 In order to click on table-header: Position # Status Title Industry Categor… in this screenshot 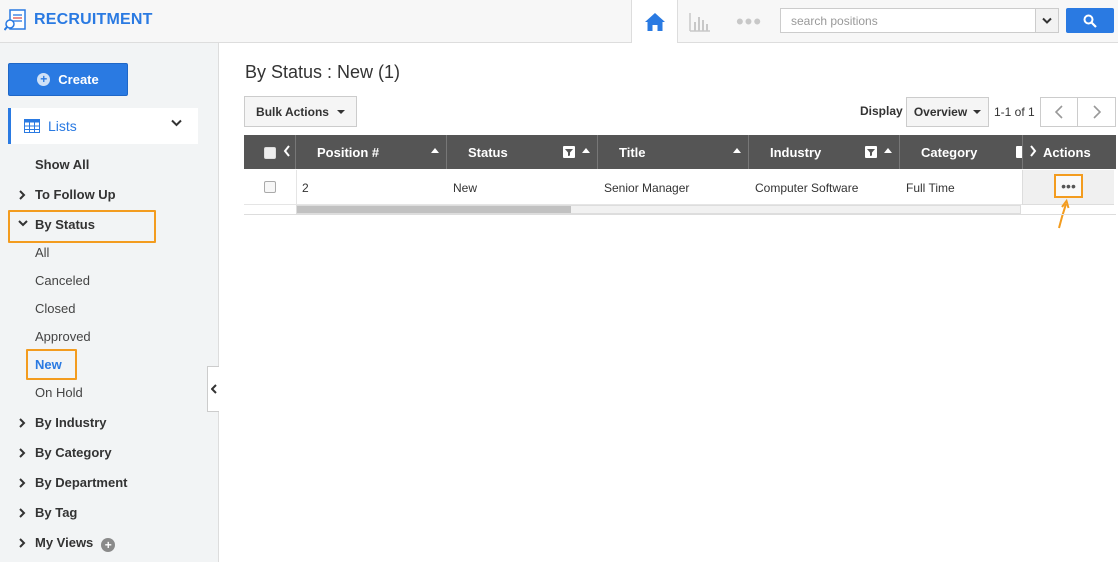, I will do `click(680, 152)`.